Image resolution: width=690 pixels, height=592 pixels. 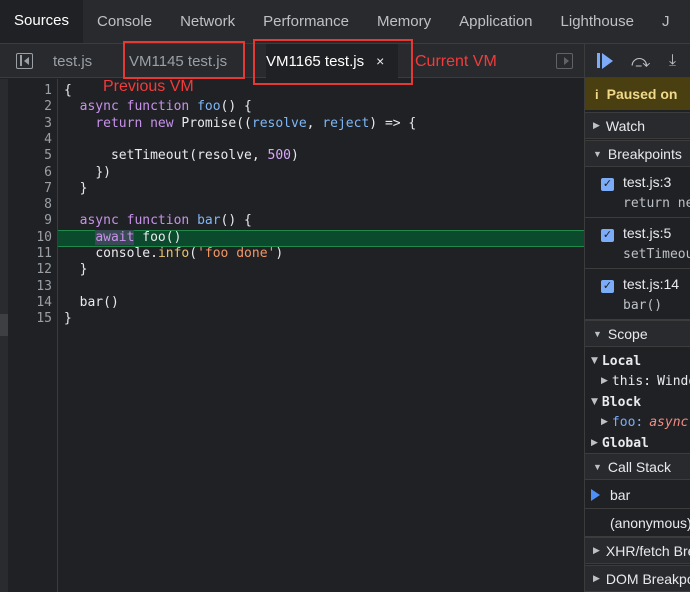 I want to click on callstack-label: Call Stack, so click(x=639, y=466).